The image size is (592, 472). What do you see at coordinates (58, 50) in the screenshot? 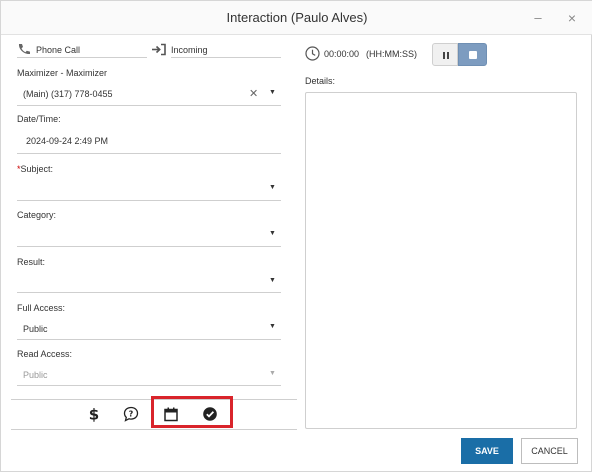
I see `call-type-value: Phone Call` at bounding box center [58, 50].